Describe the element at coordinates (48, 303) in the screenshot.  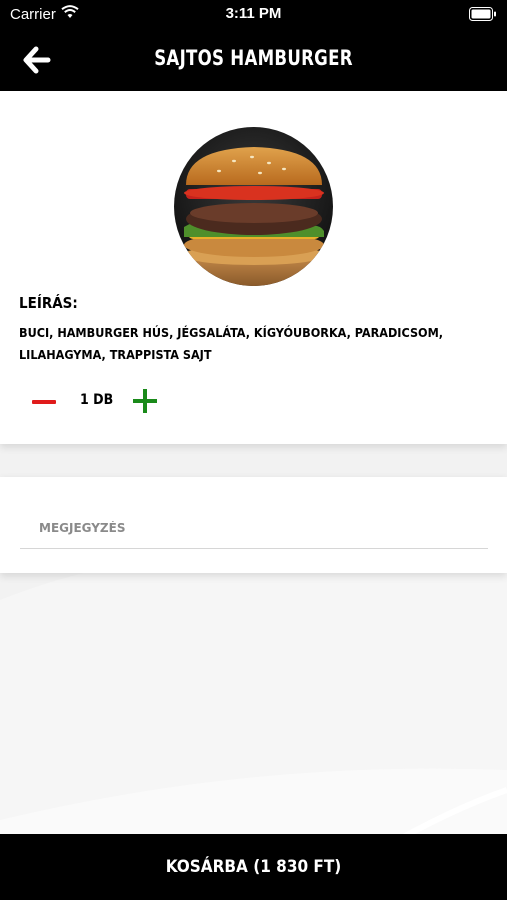
I see `description-label: LEÍRÁS:` at that location.